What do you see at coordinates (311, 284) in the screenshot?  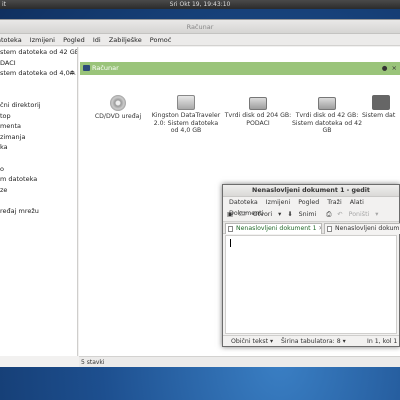 I see `text-editor-area` at bounding box center [311, 284].